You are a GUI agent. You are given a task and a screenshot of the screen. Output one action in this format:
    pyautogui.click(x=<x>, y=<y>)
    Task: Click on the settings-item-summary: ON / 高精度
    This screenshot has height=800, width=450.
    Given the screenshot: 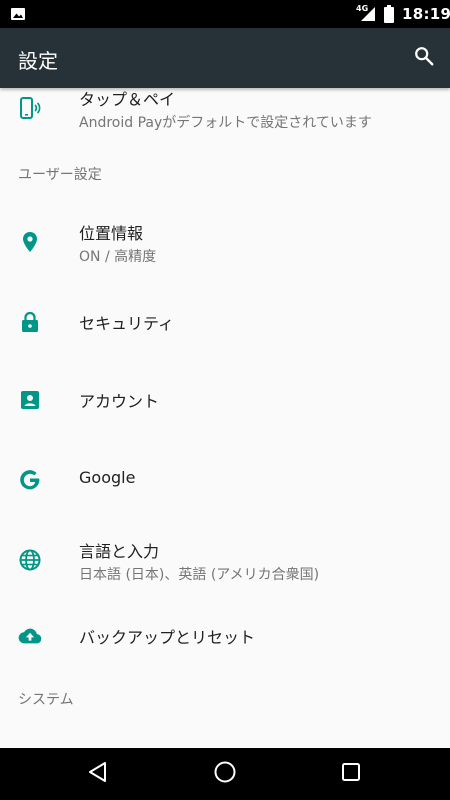 What is the action you would take?
    pyautogui.click(x=118, y=257)
    